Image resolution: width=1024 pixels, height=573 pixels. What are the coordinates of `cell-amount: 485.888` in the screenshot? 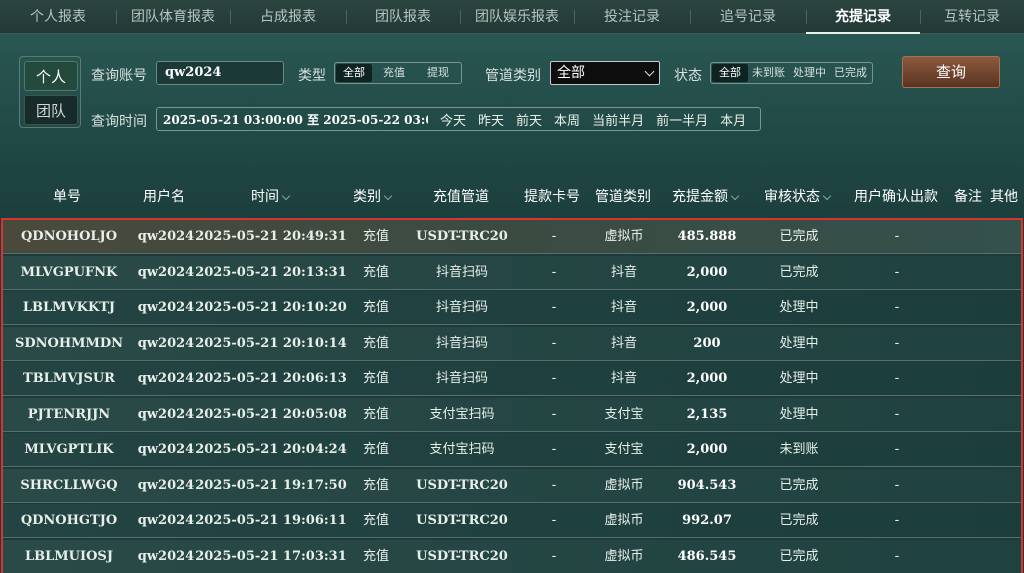 It's located at (707, 236).